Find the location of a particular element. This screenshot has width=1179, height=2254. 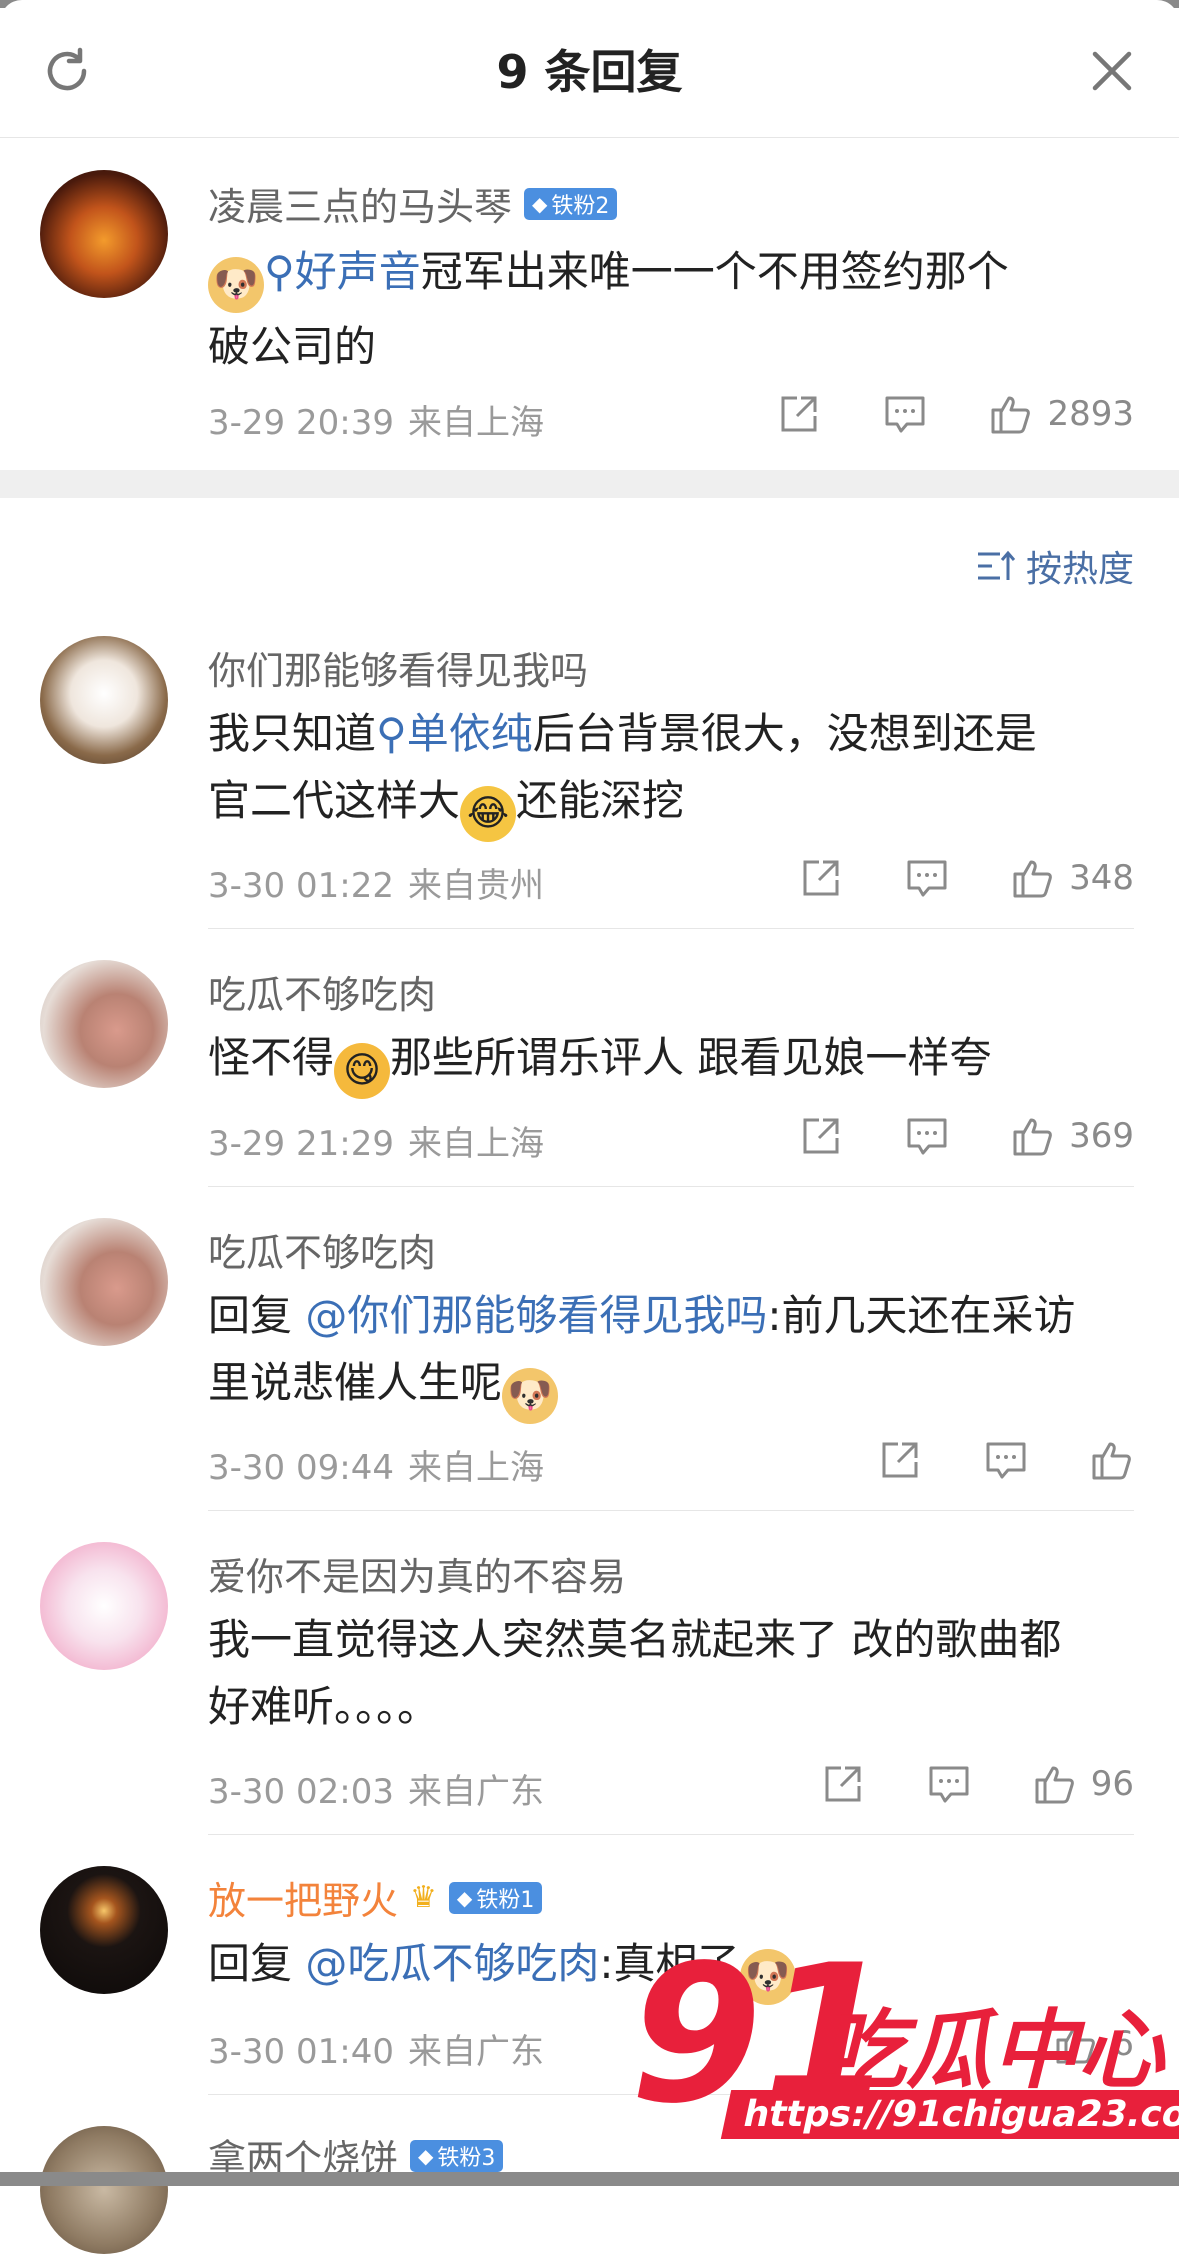

like-count: 96 is located at coordinates (1112, 1784).